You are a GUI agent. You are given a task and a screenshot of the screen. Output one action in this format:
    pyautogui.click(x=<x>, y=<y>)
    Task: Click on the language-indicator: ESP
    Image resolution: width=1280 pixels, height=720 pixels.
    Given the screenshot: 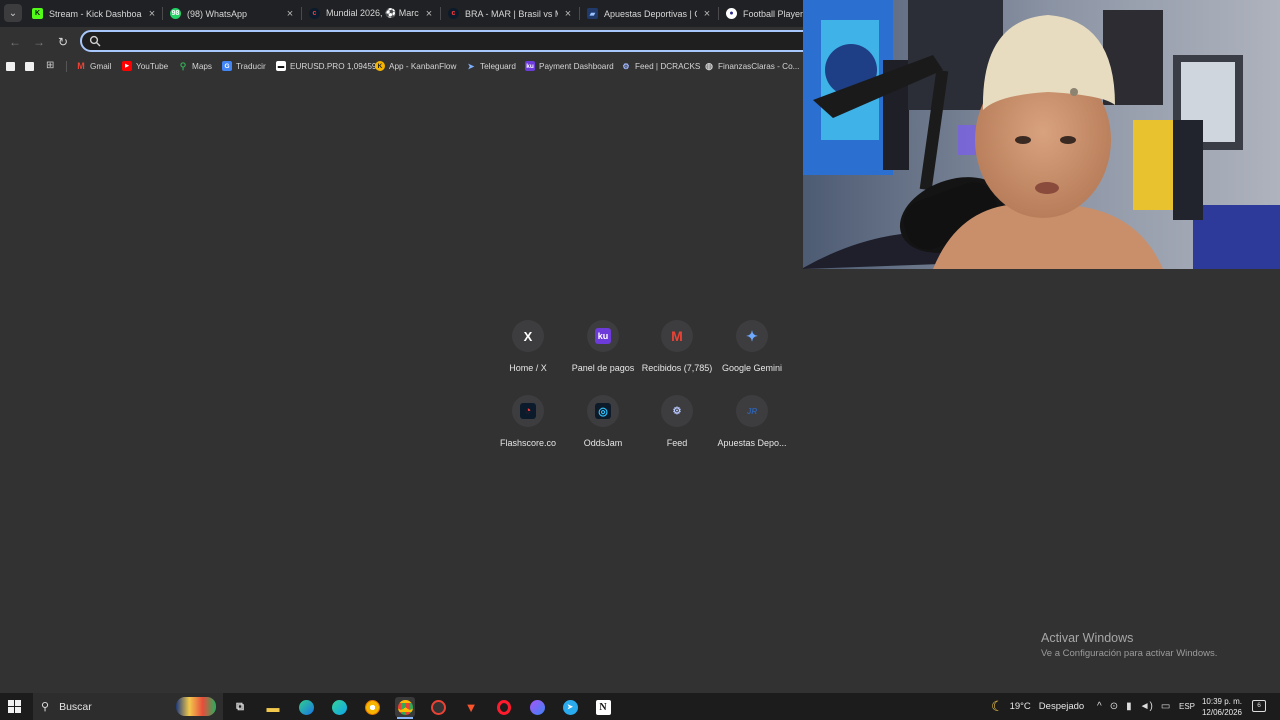 What is the action you would take?
    pyautogui.click(x=1187, y=706)
    